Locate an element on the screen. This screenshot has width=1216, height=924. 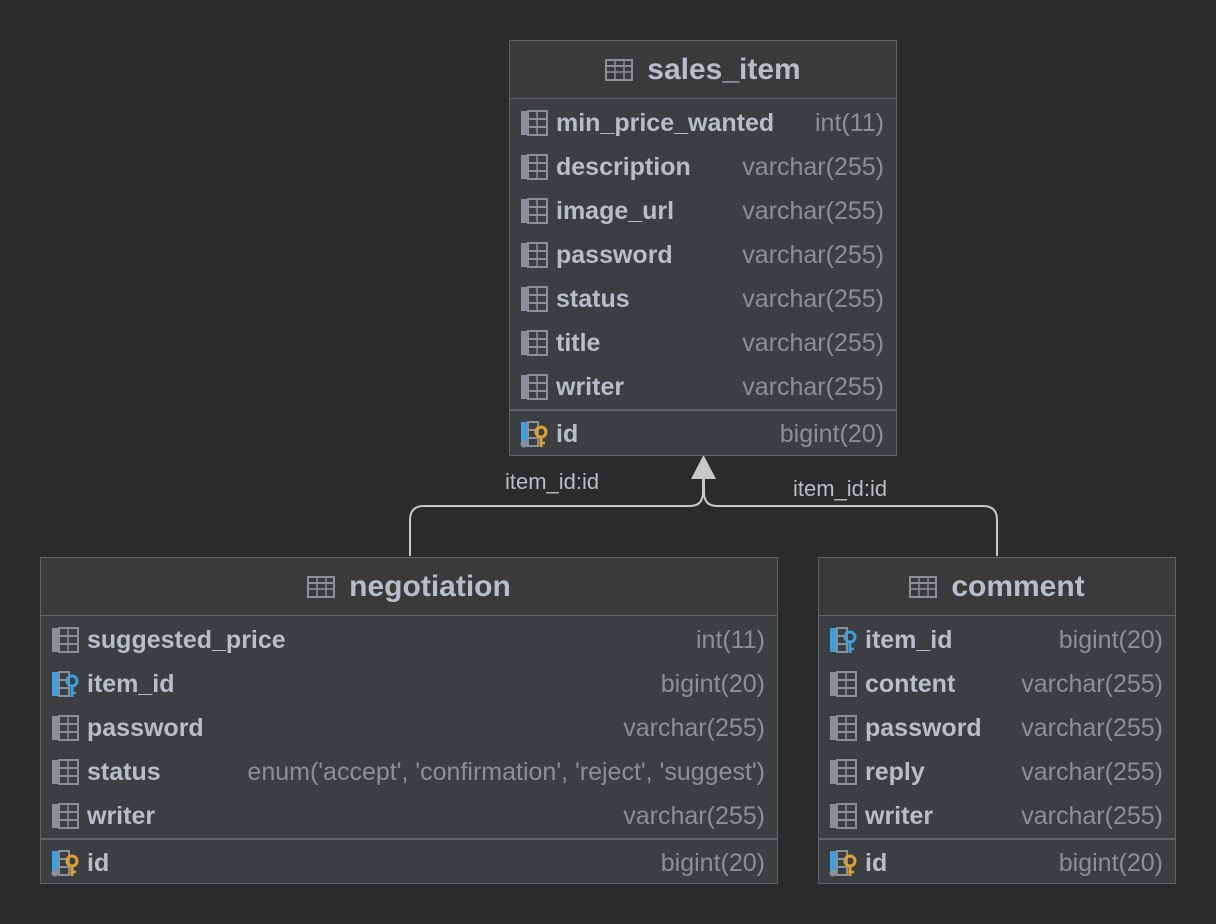
table-header: comment is located at coordinates (997, 587).